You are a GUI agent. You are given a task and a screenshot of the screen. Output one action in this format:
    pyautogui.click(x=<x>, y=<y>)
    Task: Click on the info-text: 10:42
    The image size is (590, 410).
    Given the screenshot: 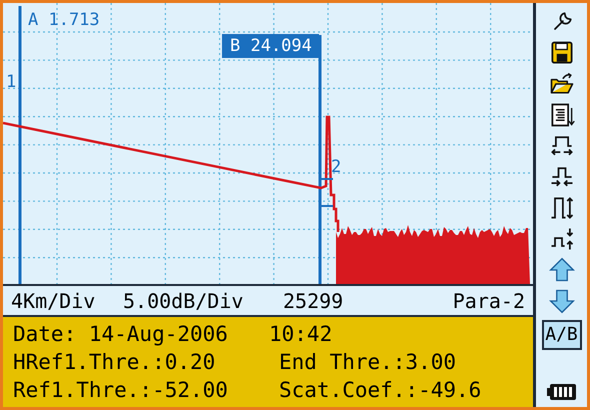 What is the action you would take?
    pyautogui.click(x=300, y=334)
    